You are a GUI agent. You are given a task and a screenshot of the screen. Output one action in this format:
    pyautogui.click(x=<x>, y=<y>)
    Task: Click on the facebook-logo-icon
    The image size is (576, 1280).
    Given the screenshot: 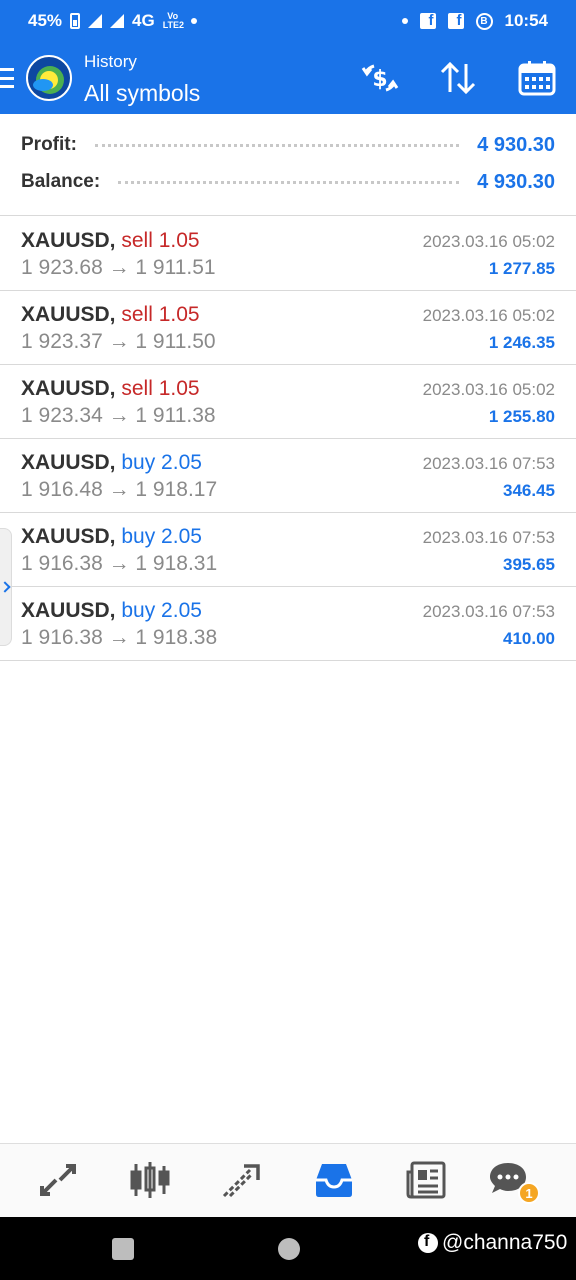 What is the action you would take?
    pyautogui.click(x=428, y=1243)
    